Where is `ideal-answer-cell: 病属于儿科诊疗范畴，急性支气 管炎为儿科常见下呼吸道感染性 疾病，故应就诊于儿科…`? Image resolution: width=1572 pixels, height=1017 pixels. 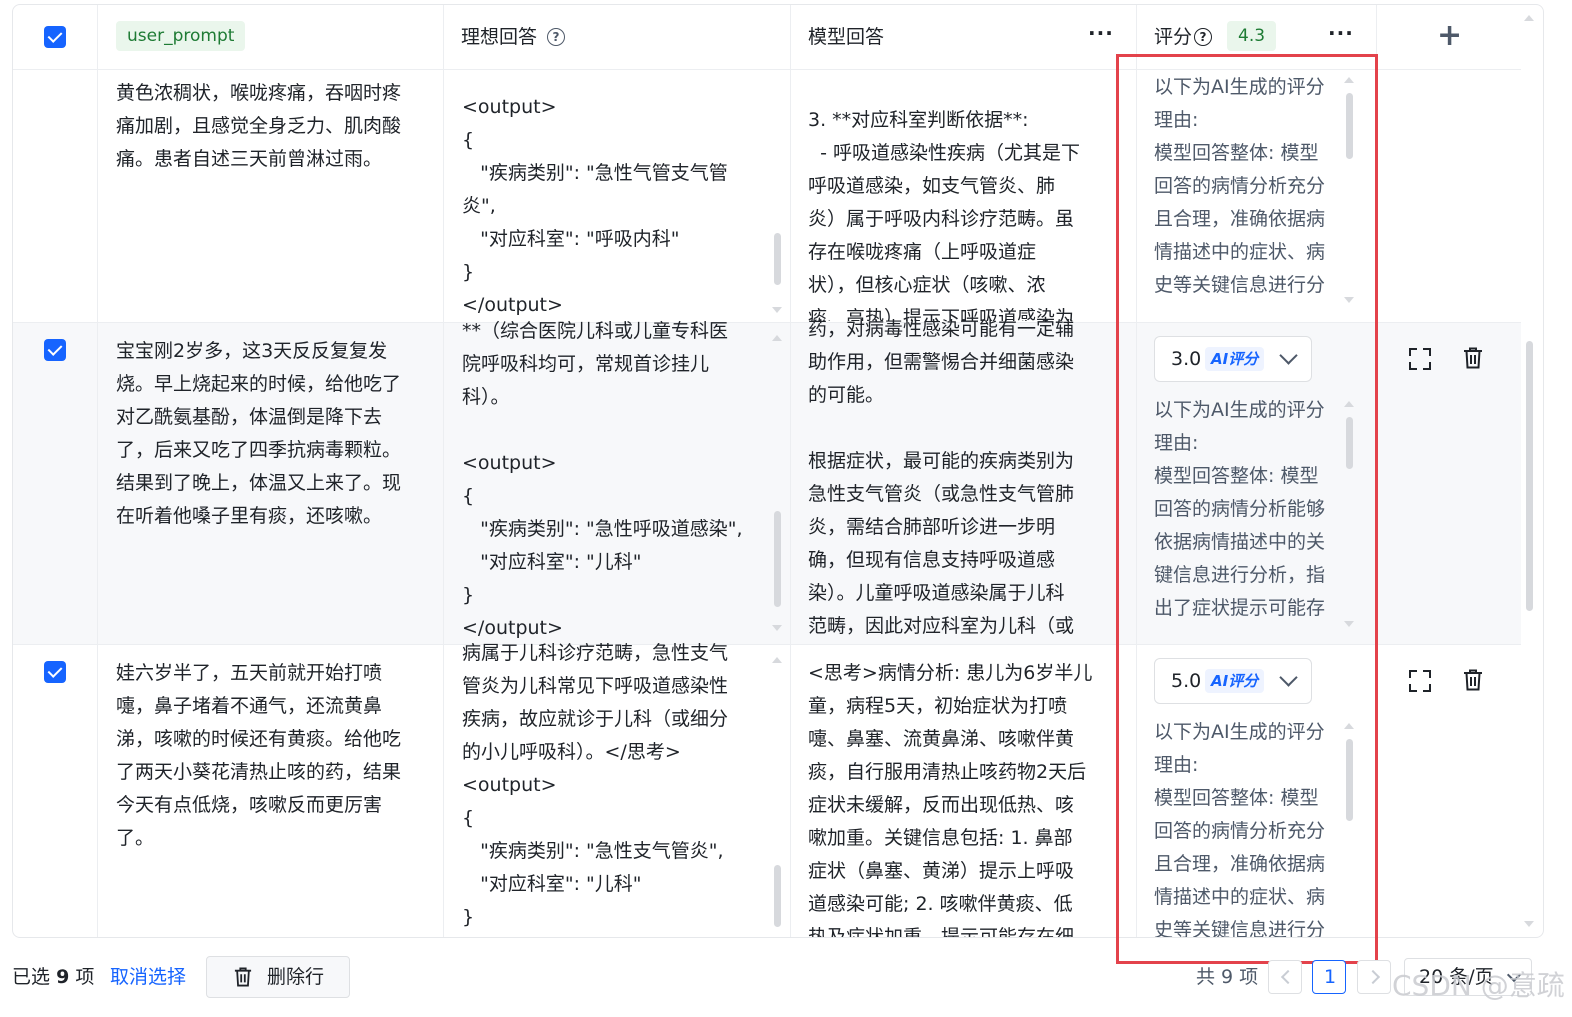 ideal-answer-cell: 病属于儿科诊疗范畴，急性支气 管炎为儿科常见下呼吸道感染性 疾病，故应就诊于儿科… is located at coordinates (612, 787).